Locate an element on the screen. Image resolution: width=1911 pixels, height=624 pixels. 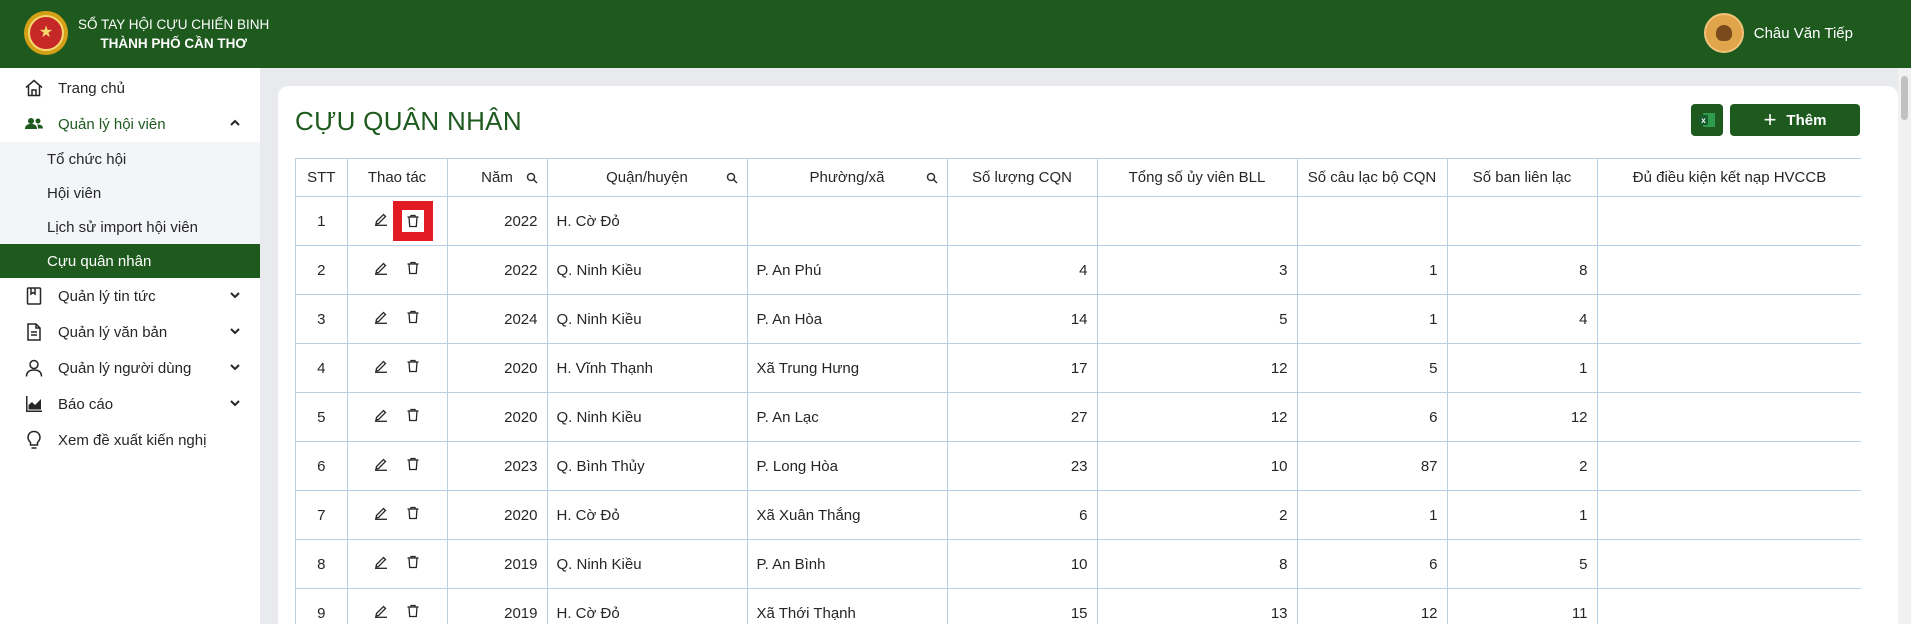
scrollbar-thumb is located at coordinates (1904, 98).